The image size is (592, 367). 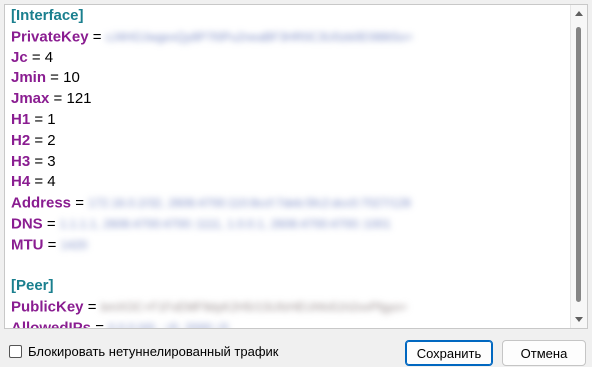 I want to click on cancel-button: Отмена, so click(x=544, y=353).